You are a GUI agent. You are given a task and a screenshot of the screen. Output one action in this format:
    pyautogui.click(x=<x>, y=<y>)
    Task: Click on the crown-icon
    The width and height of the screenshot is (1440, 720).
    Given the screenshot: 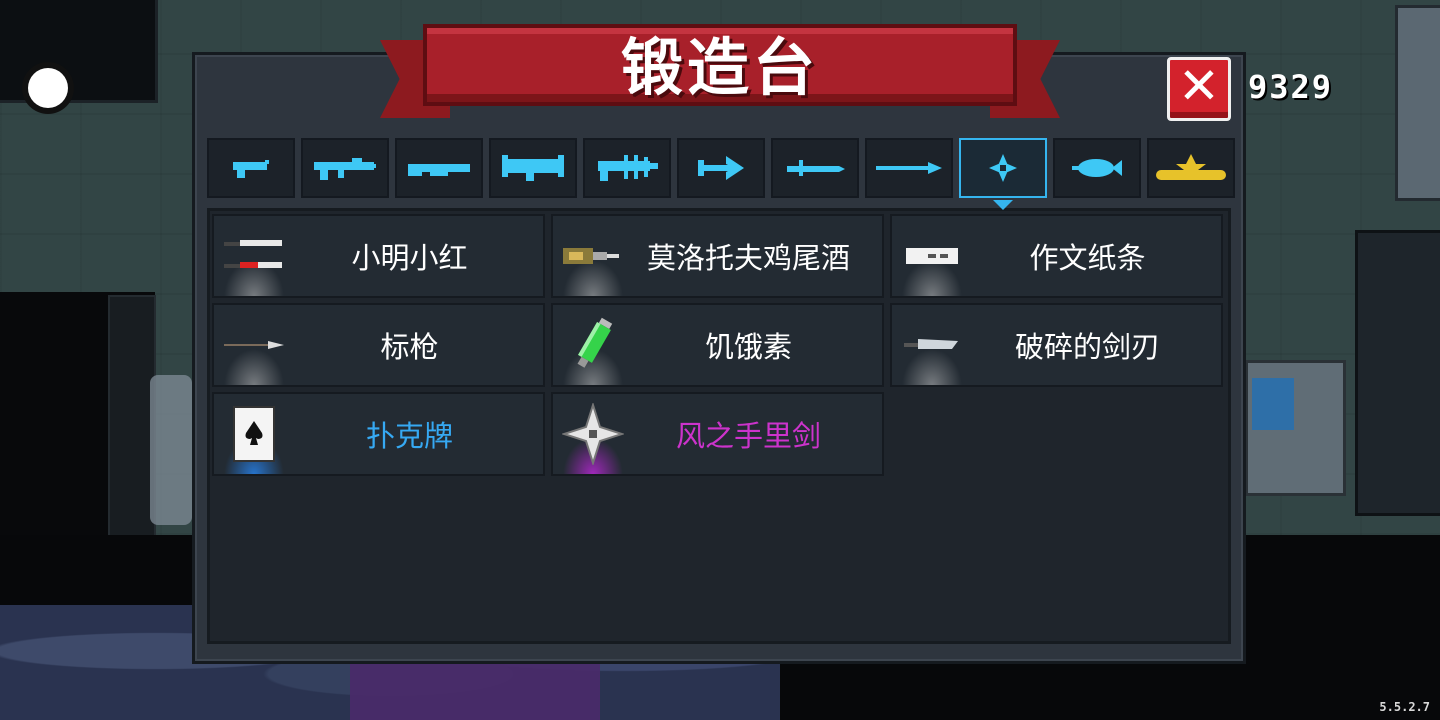 What is the action you would take?
    pyautogui.click(x=1191, y=167)
    